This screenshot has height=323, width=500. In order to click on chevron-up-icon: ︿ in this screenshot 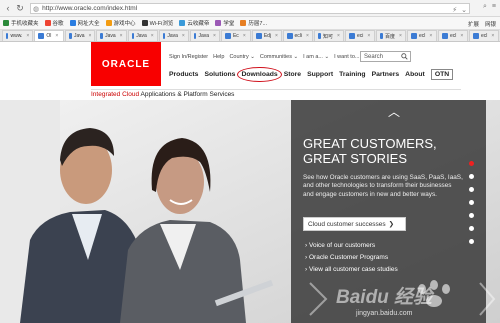, I will do `click(394, 112)`.